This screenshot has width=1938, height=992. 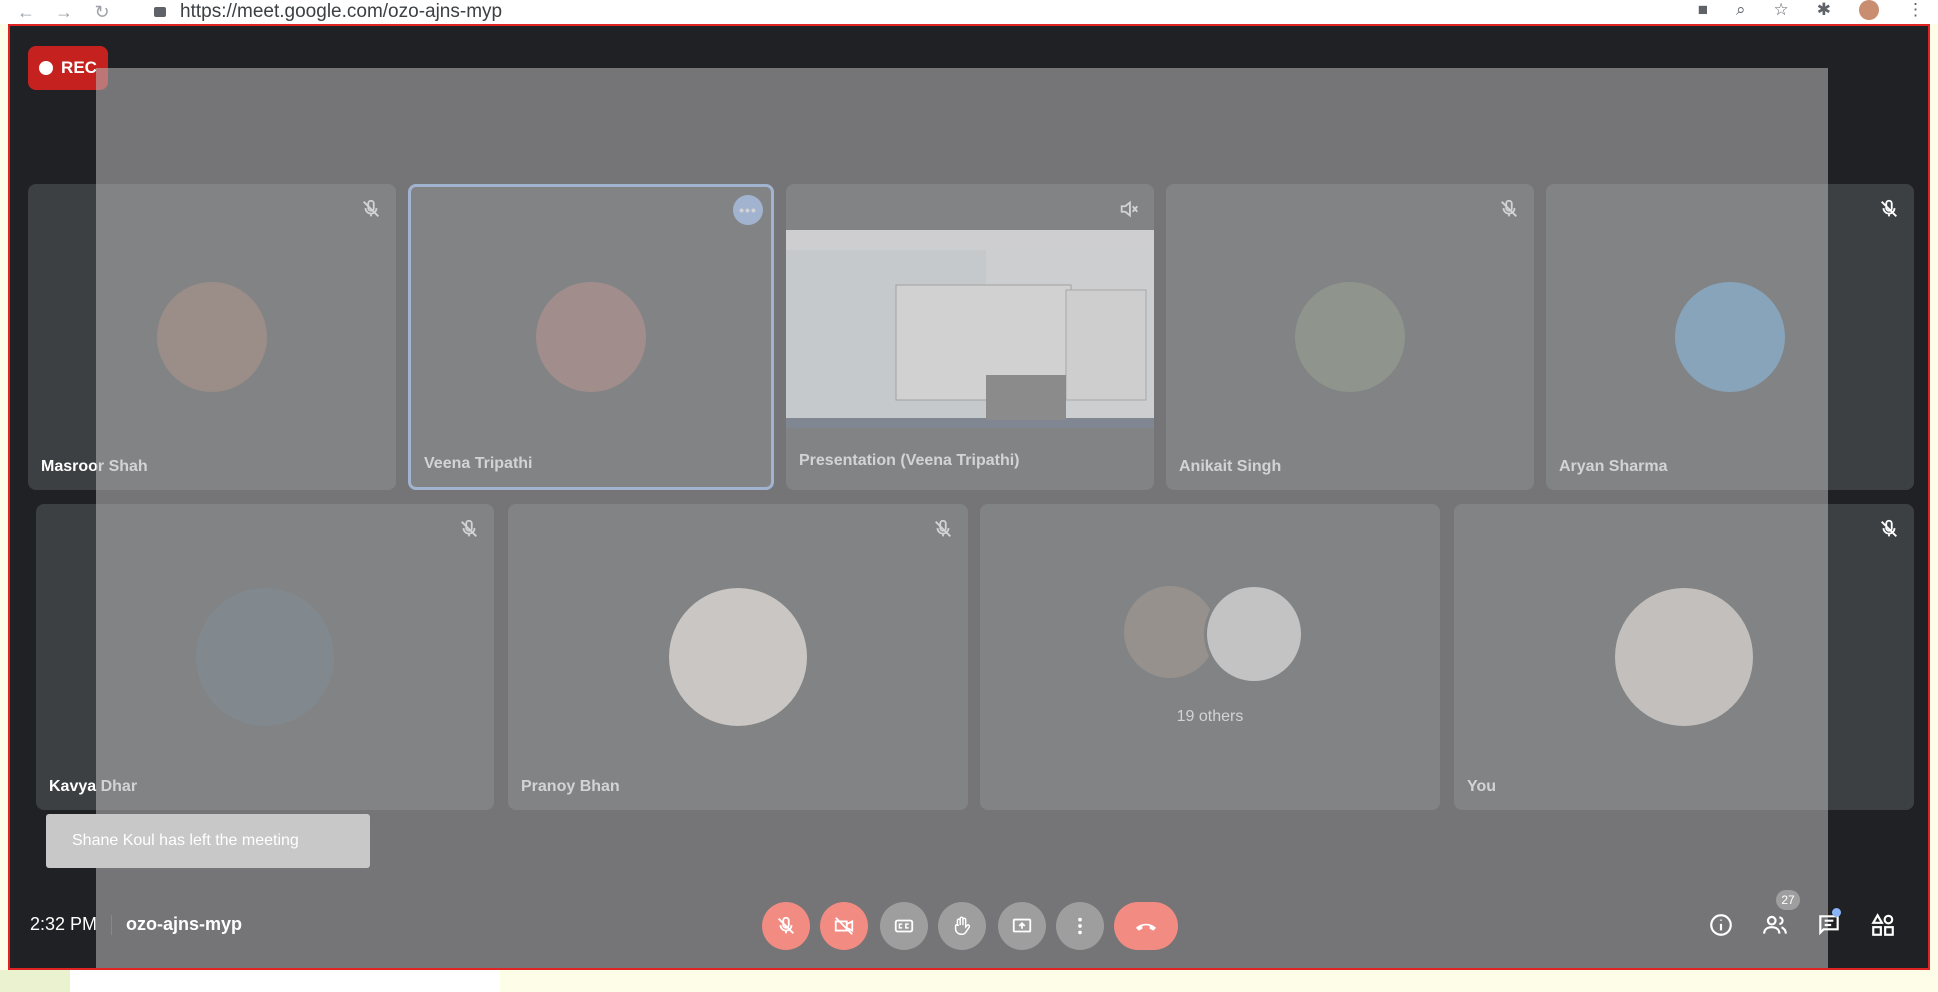 I want to click on participant-name: Masroor Shah, so click(x=94, y=466).